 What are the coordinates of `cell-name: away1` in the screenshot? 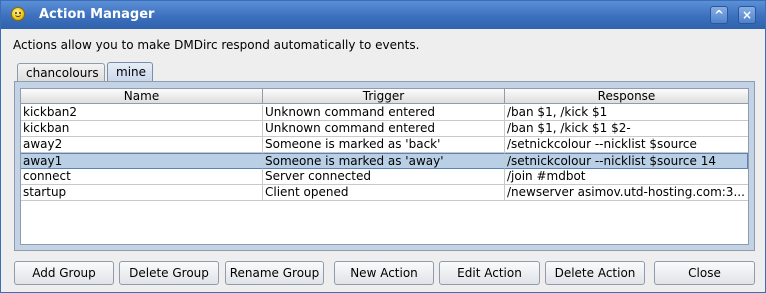 It's located at (142, 161).